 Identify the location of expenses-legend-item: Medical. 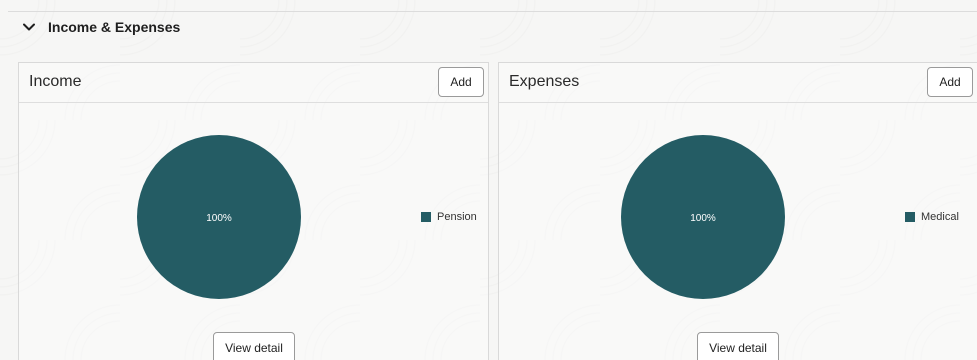
(932, 217).